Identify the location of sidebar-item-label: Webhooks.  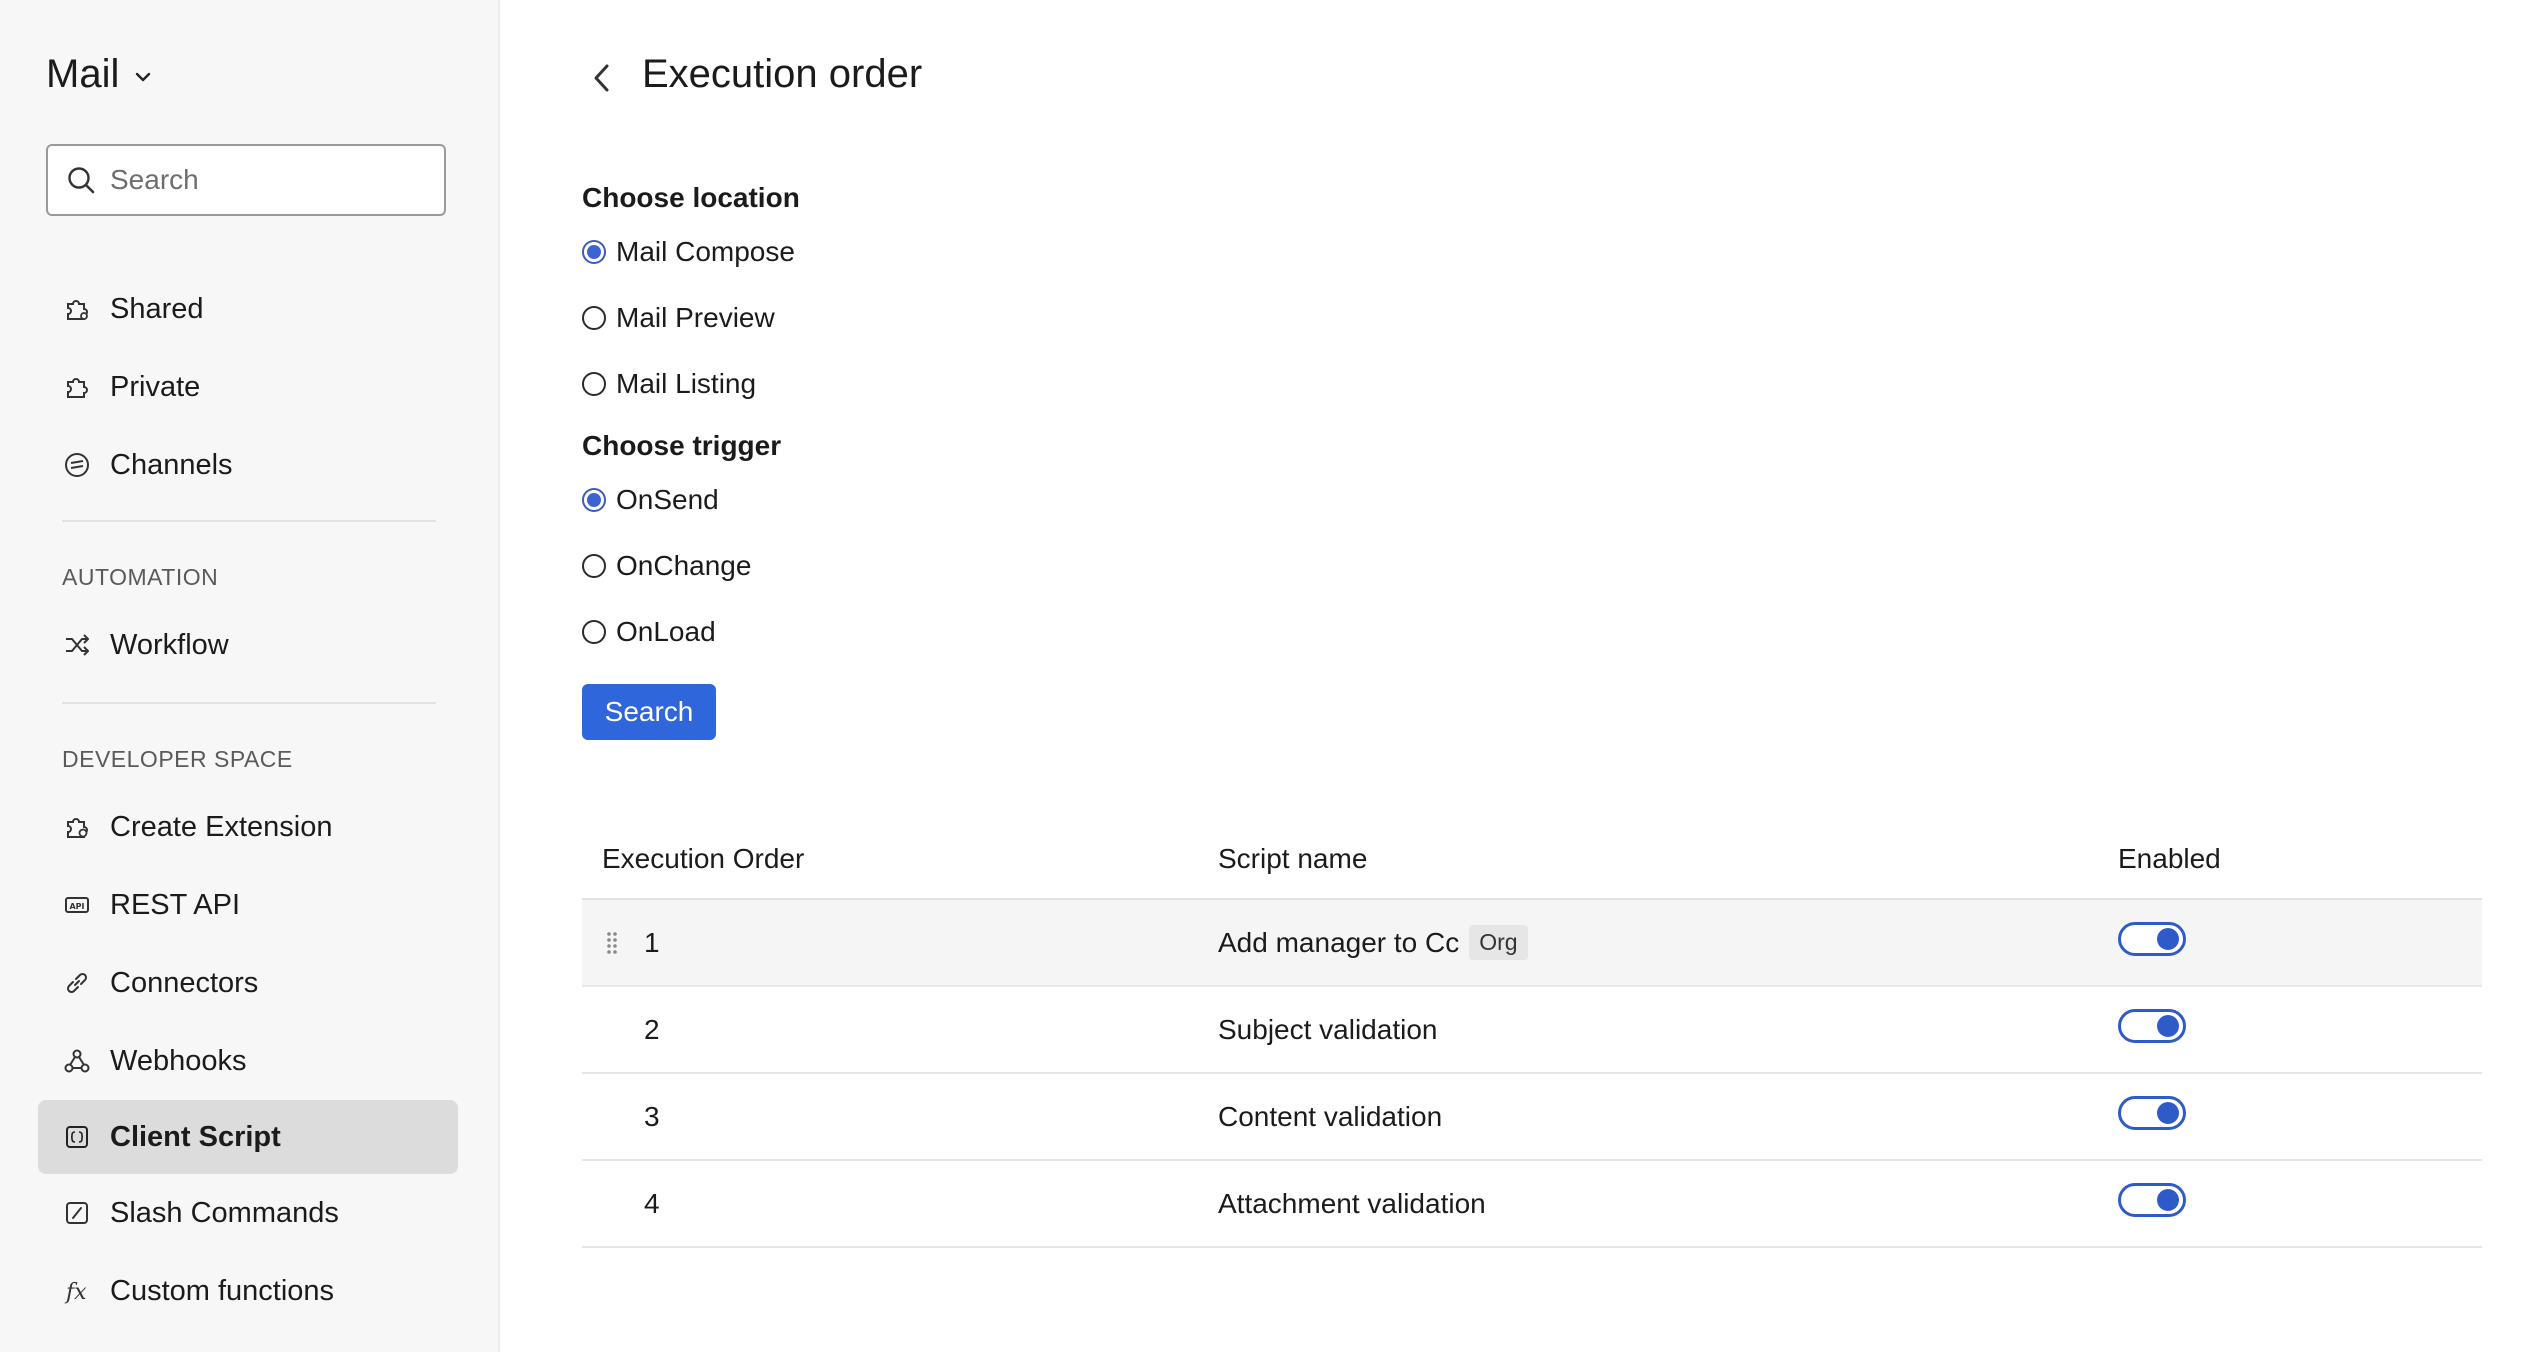
(178, 1060).